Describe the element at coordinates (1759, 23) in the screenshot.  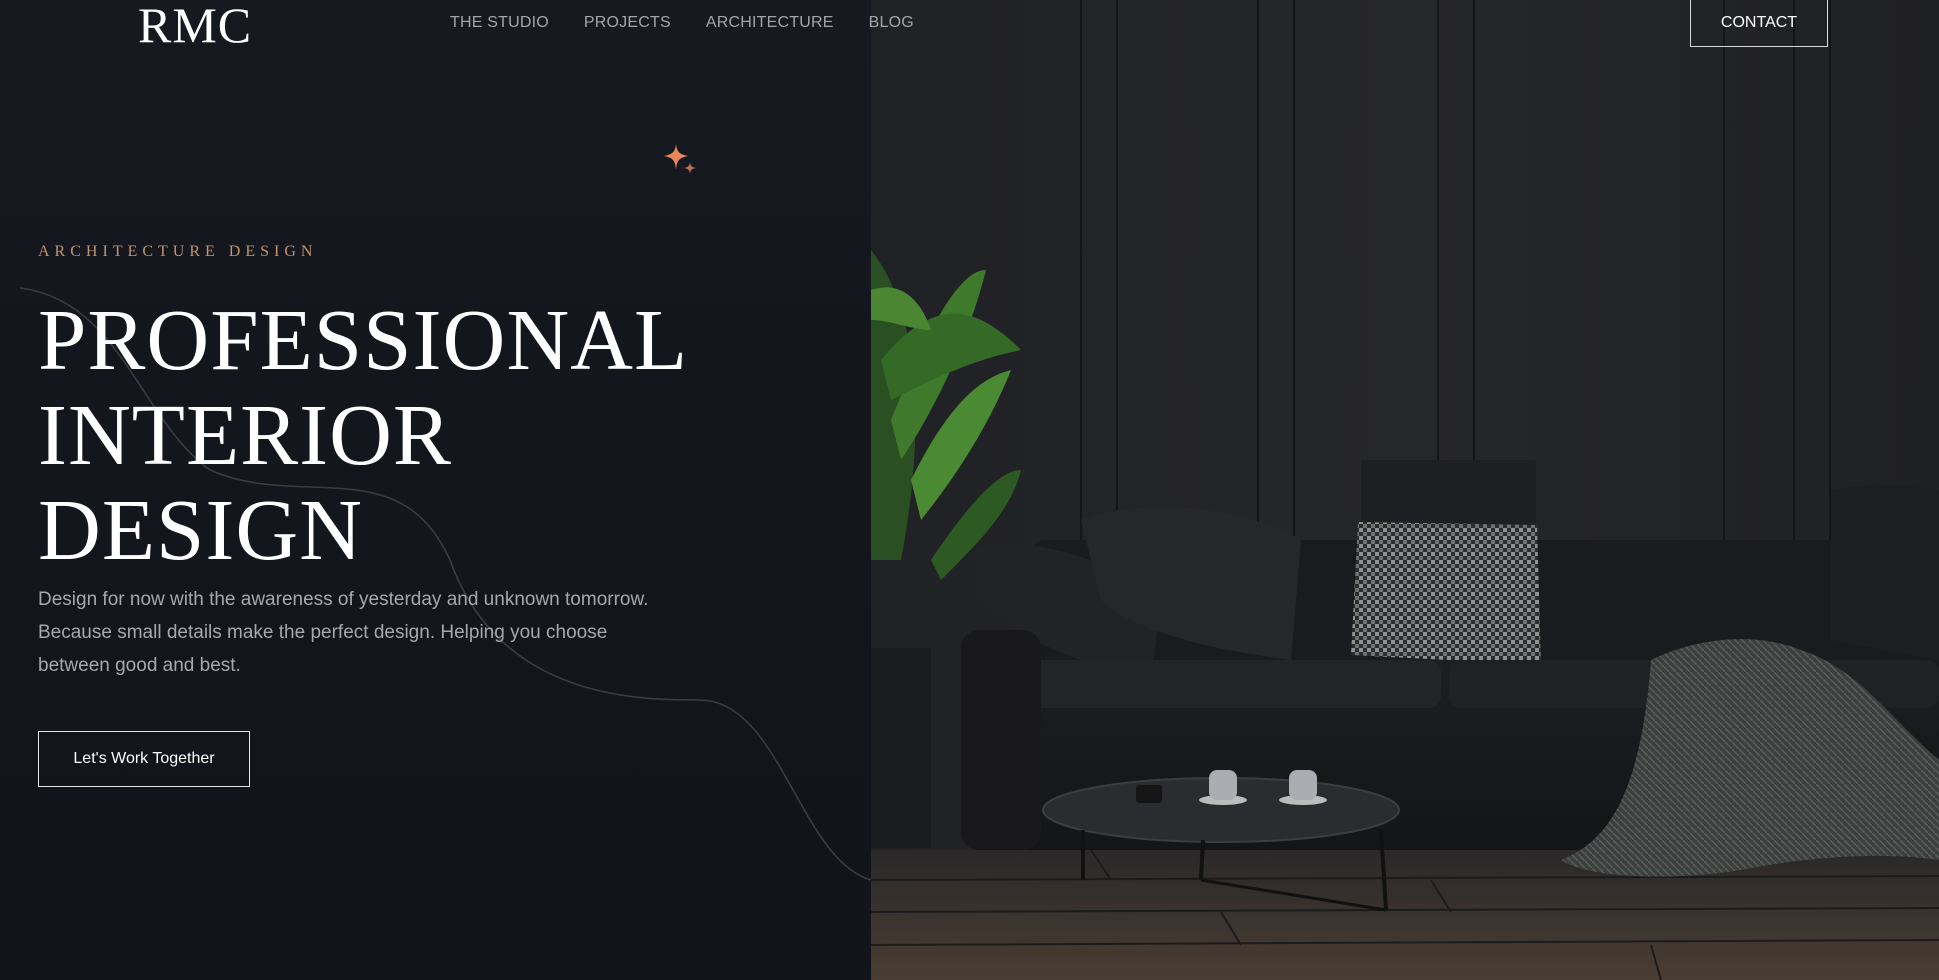
I see `contact-button: CONTACT` at that location.